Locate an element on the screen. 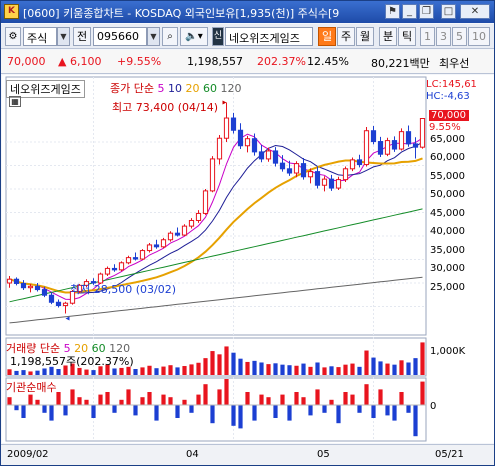  pin-icon: ⚑ is located at coordinates (392, 11).